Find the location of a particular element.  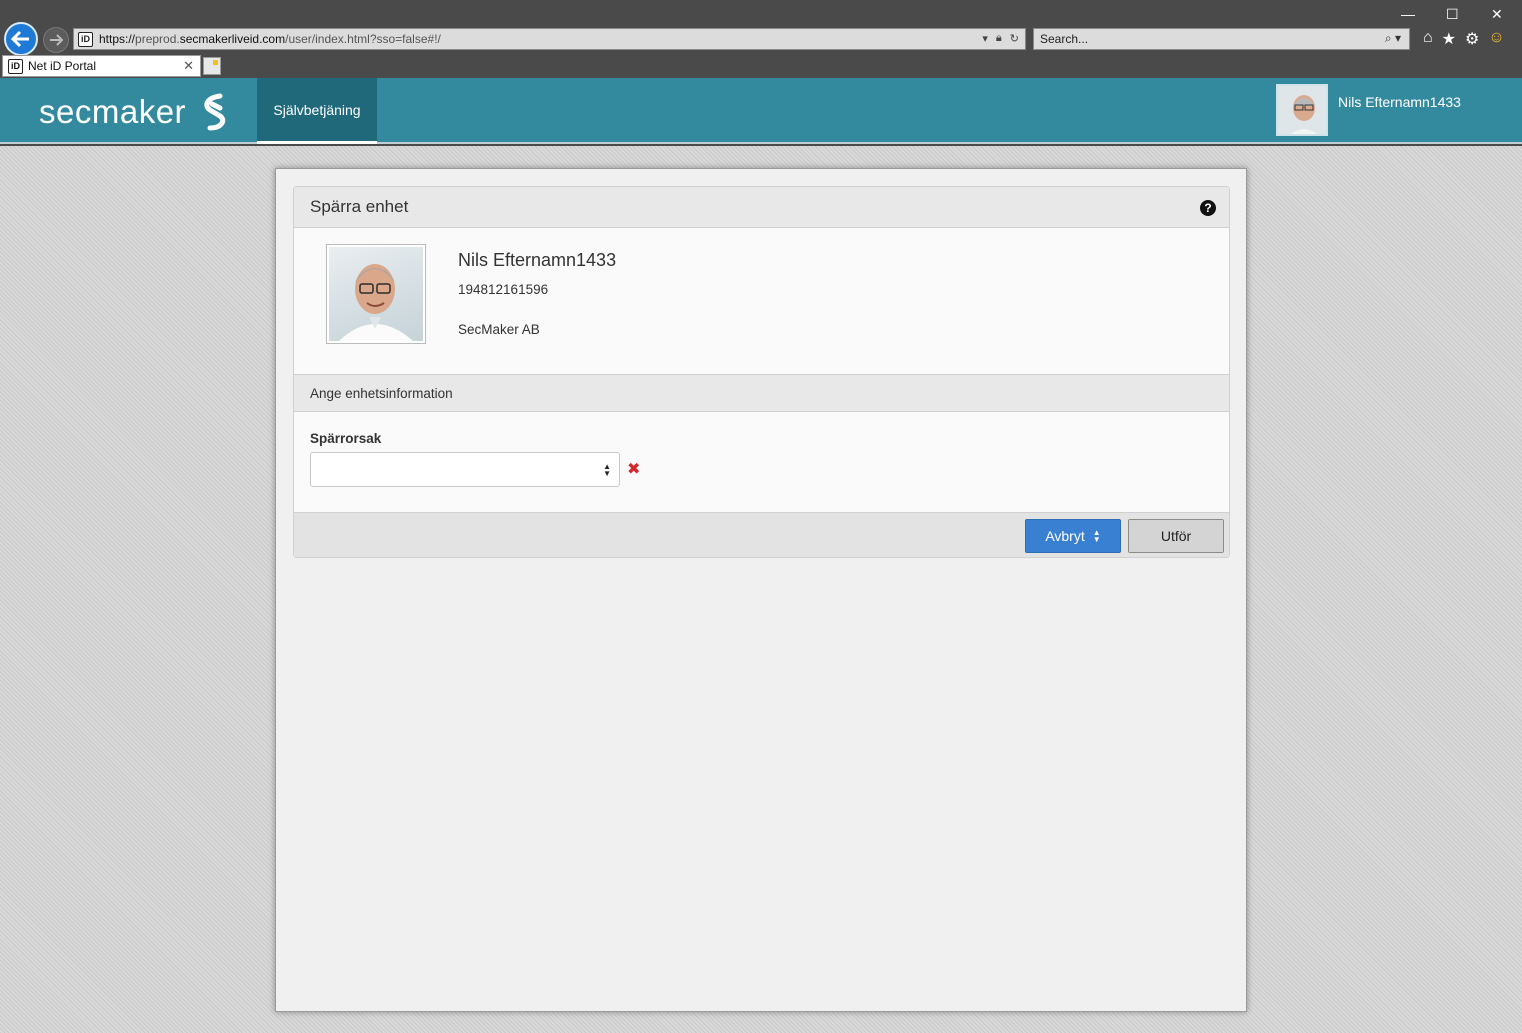

close-icon: ✕ is located at coordinates (188, 66).